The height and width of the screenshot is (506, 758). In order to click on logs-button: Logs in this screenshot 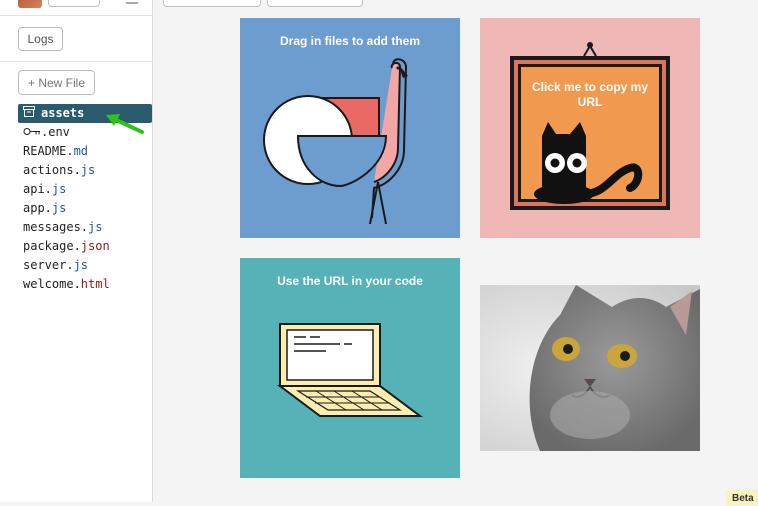, I will do `click(40, 39)`.